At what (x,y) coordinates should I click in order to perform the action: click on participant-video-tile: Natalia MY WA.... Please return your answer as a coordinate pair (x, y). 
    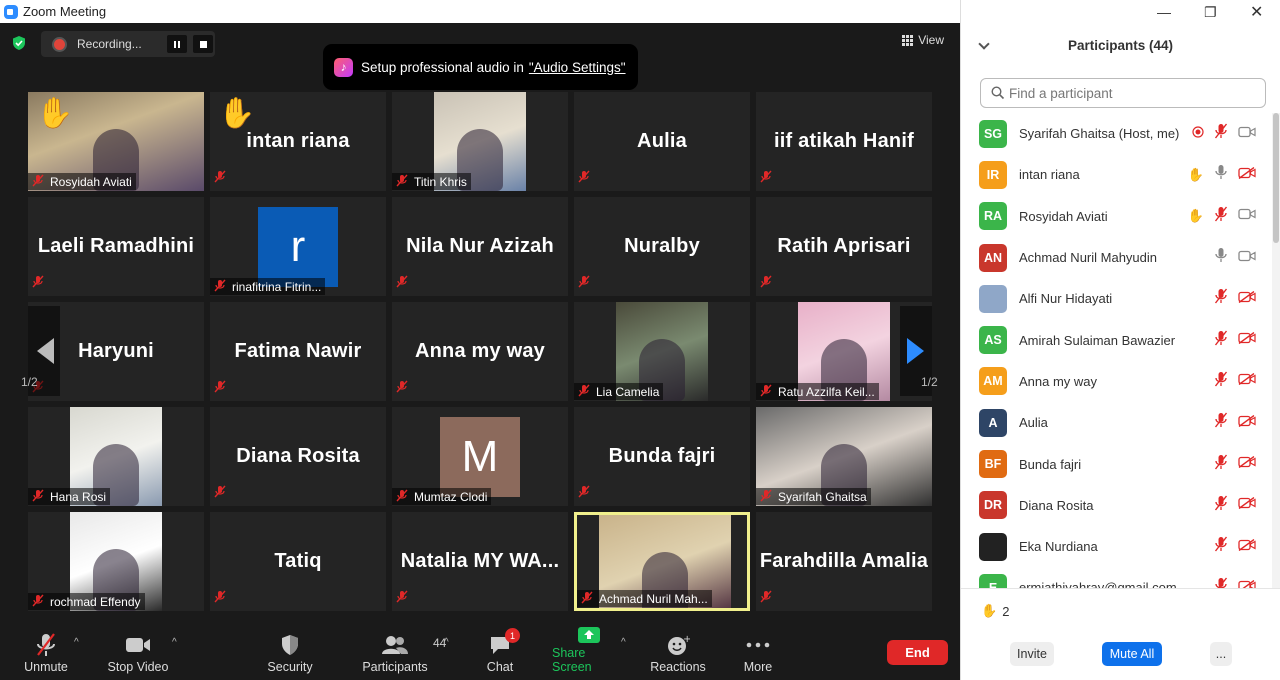
    Looking at the image, I should click on (480, 561).